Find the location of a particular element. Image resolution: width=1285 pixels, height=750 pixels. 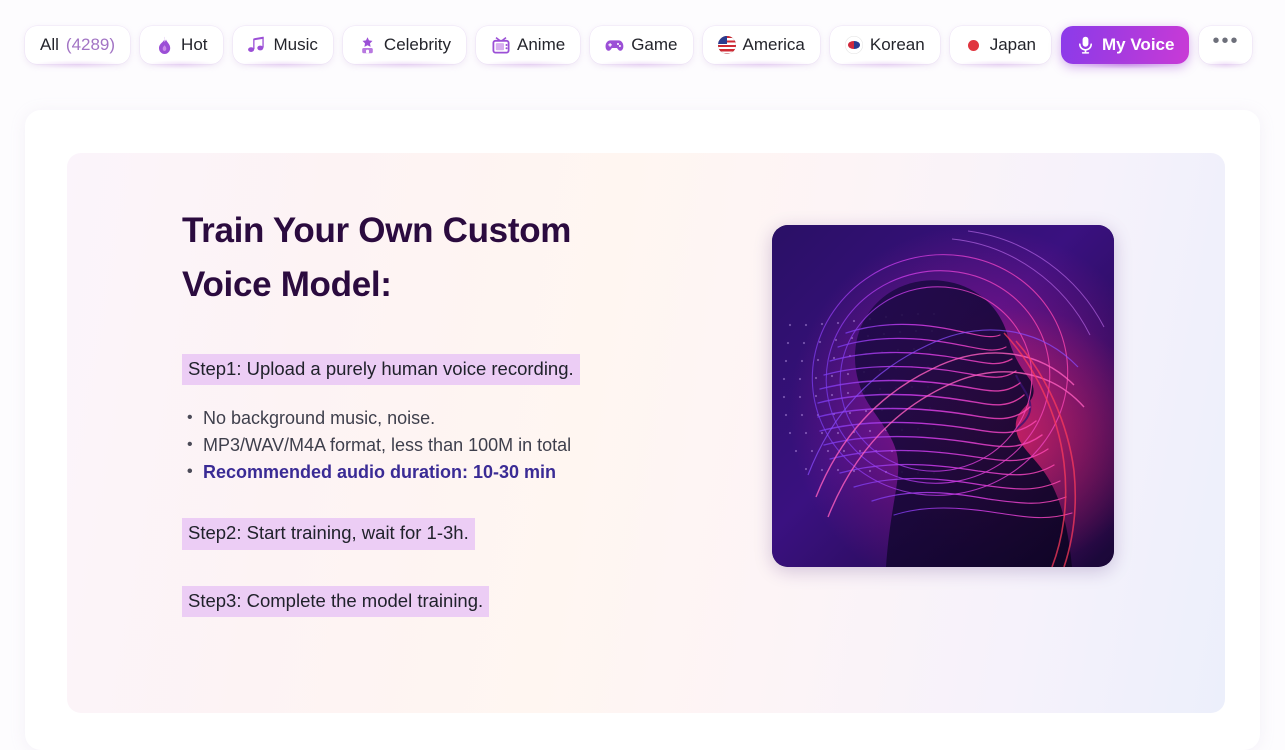

music-note-icon is located at coordinates (257, 45).